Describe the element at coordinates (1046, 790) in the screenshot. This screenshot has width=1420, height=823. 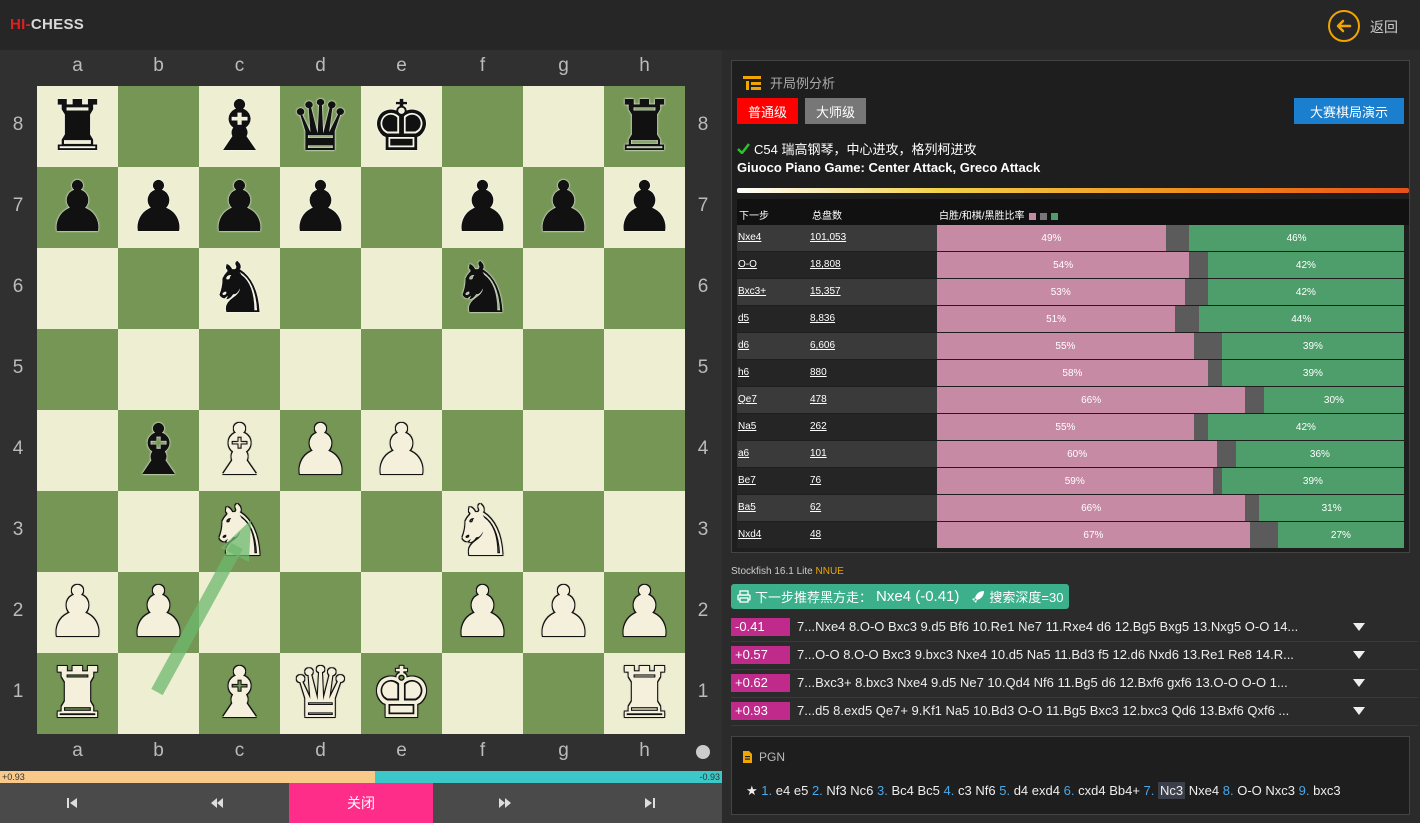
I see `pgn-move: exd4` at that location.